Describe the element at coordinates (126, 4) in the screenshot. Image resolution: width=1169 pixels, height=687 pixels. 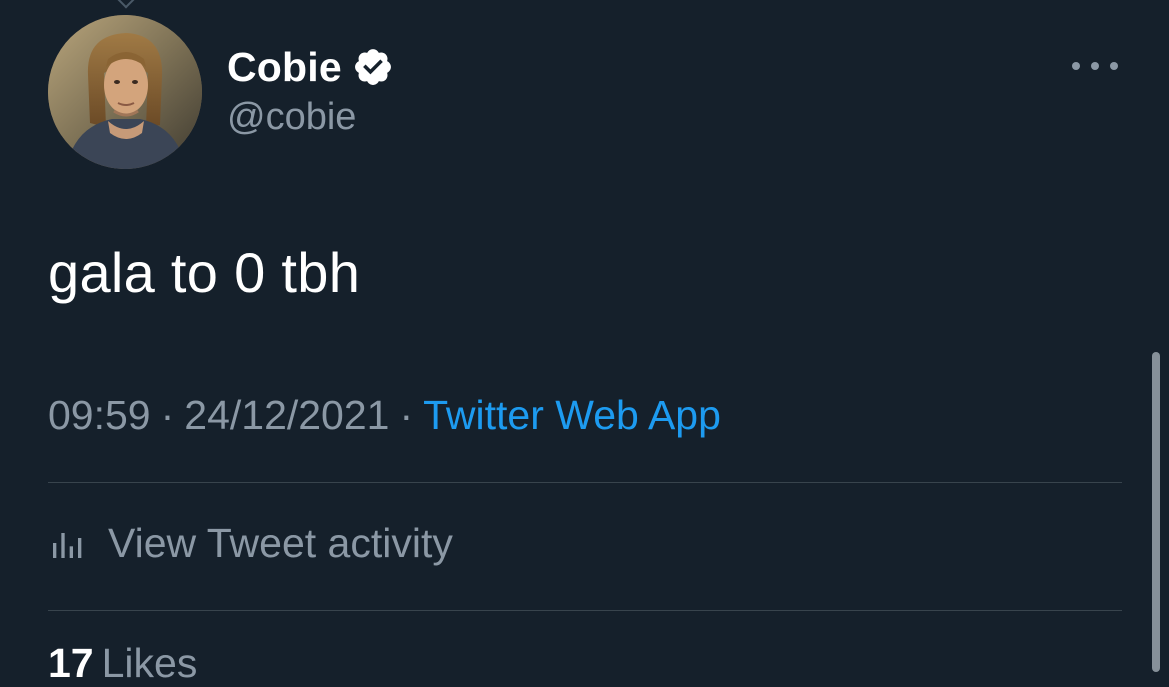
I see `chevron-icon` at that location.